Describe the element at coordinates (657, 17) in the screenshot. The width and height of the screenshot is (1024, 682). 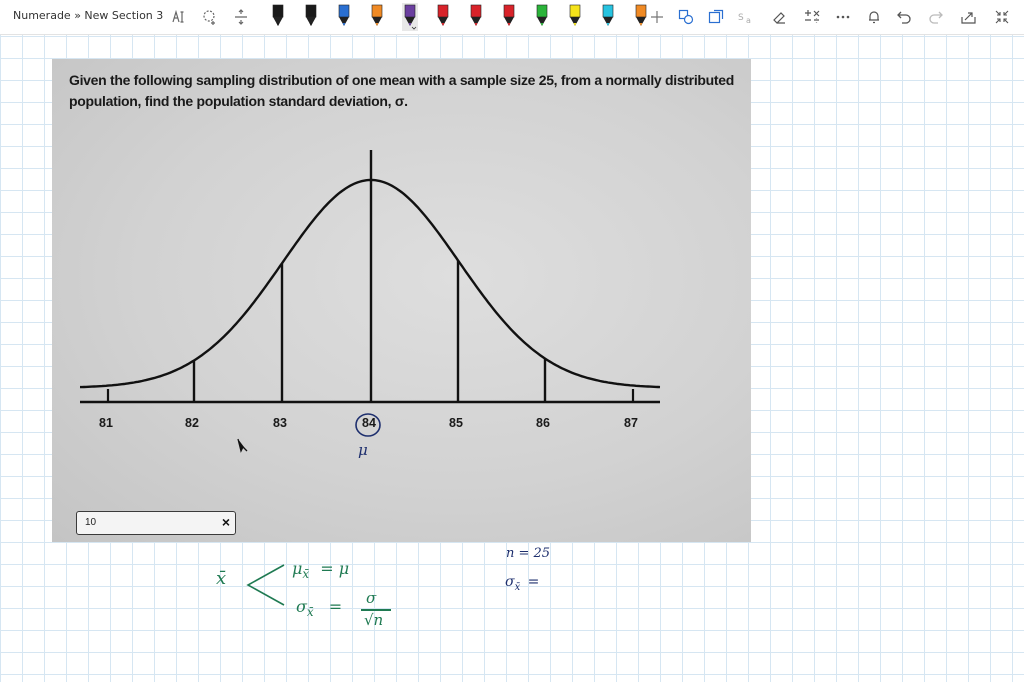
I see `add-pen-icon` at that location.